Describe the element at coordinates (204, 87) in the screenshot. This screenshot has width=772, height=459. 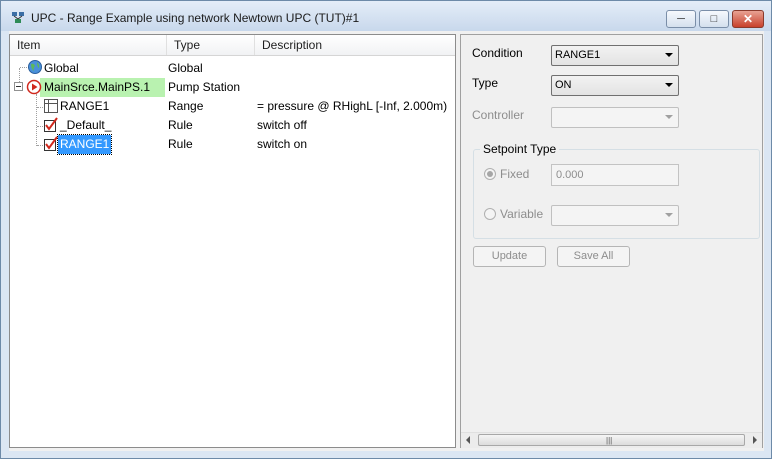
I see `tree-type-label: Pump Station` at that location.